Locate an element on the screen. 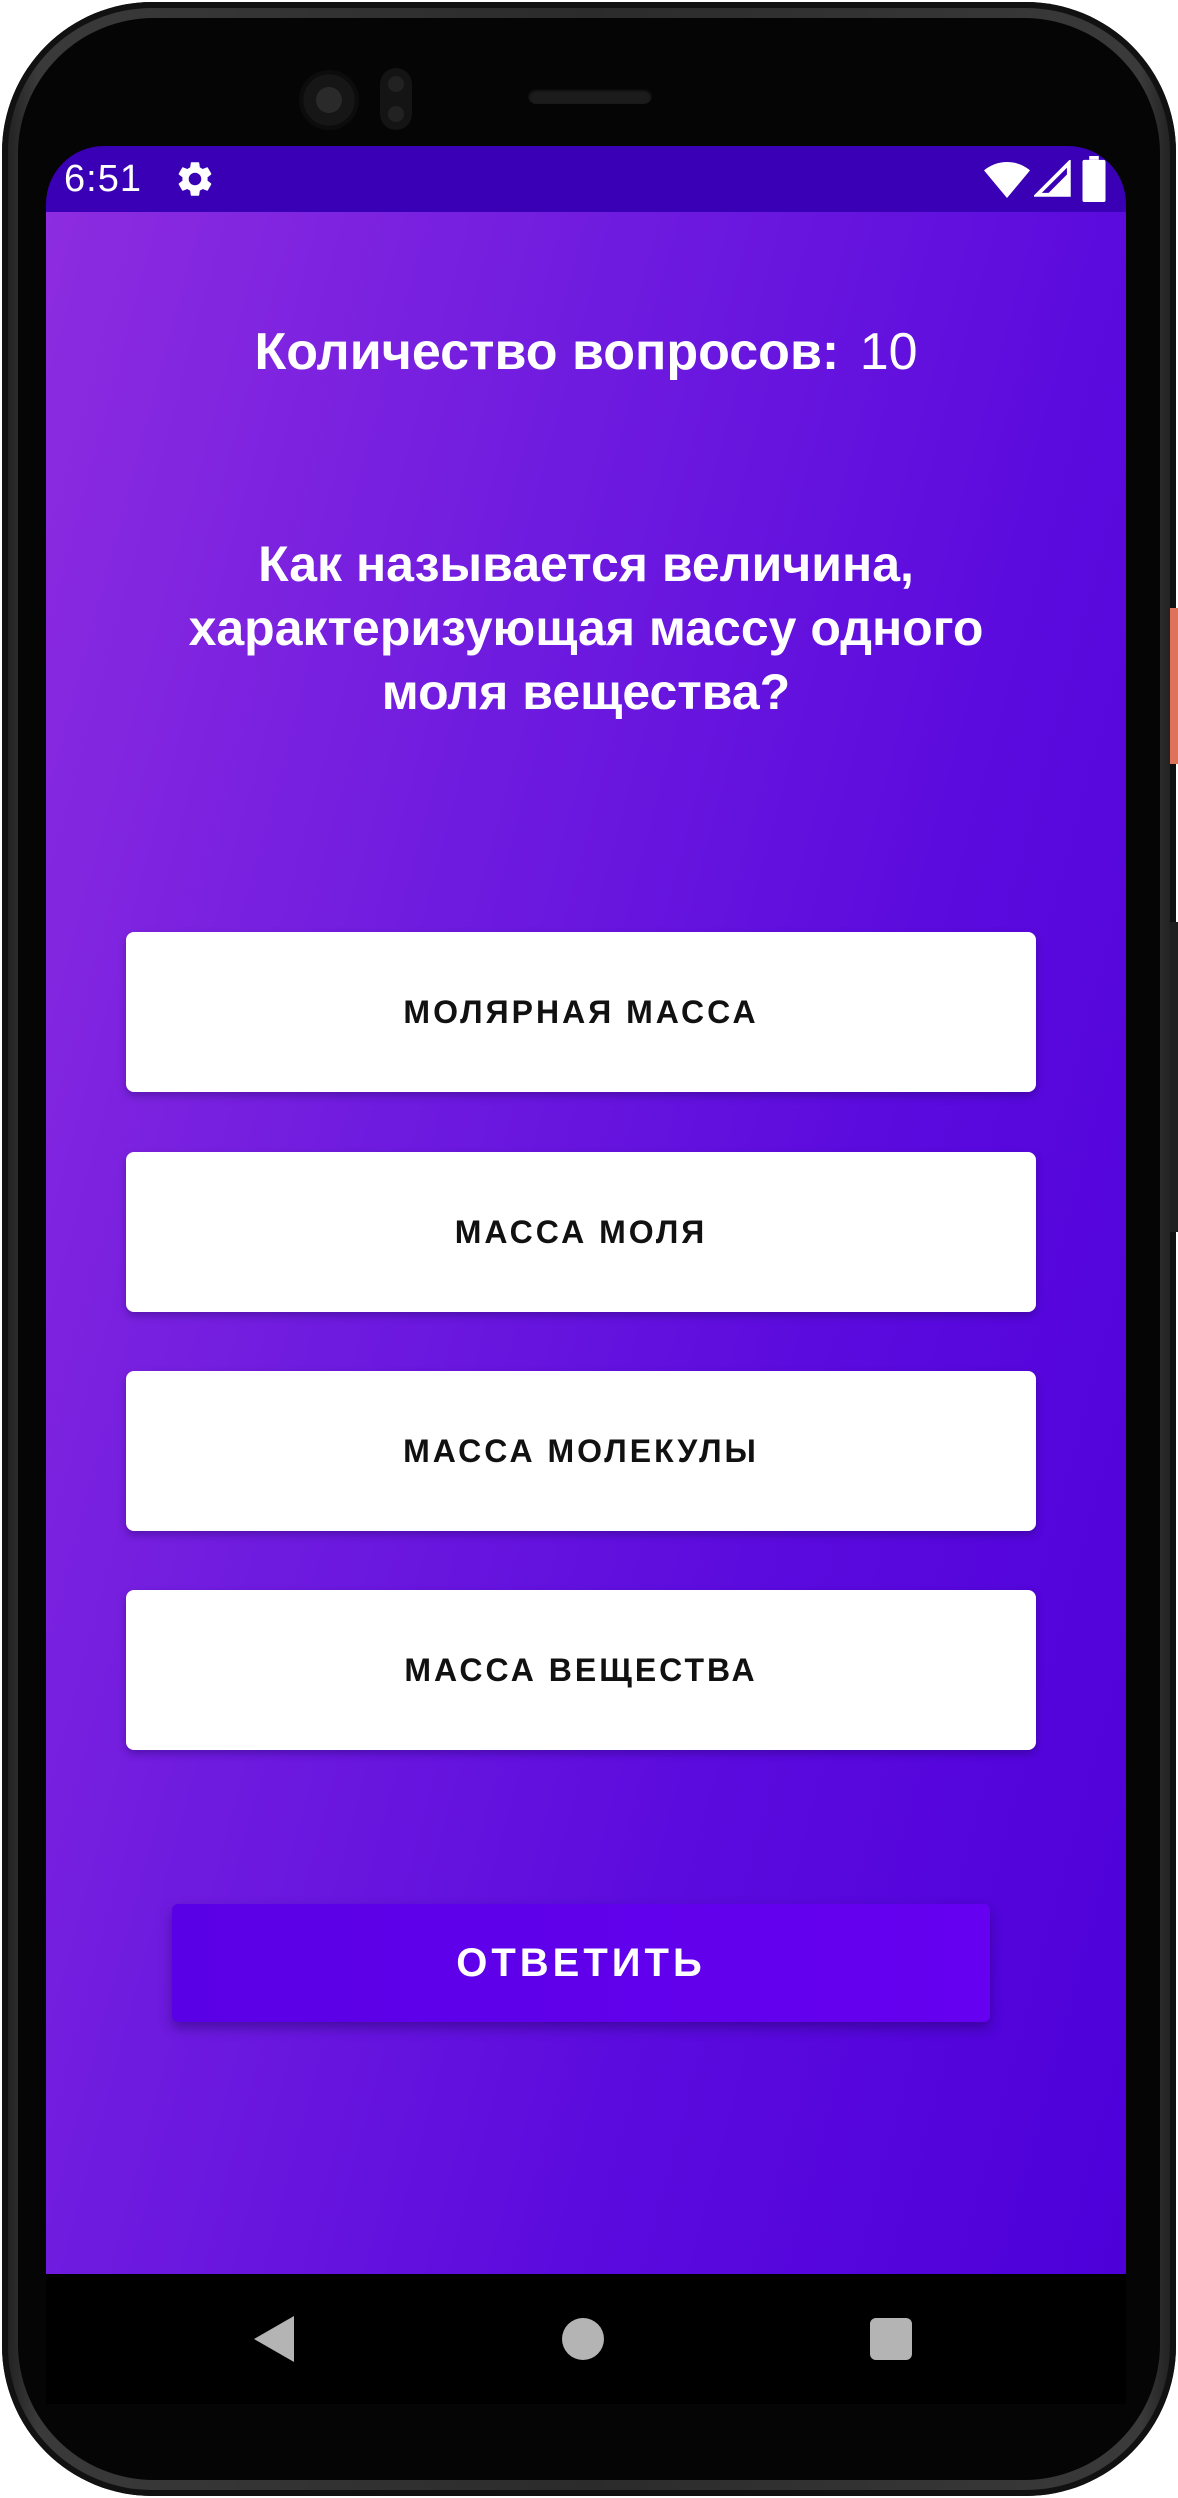 The height and width of the screenshot is (2498, 1178). answer-option-2: МАССА МОЛЯ is located at coordinates (581, 1232).